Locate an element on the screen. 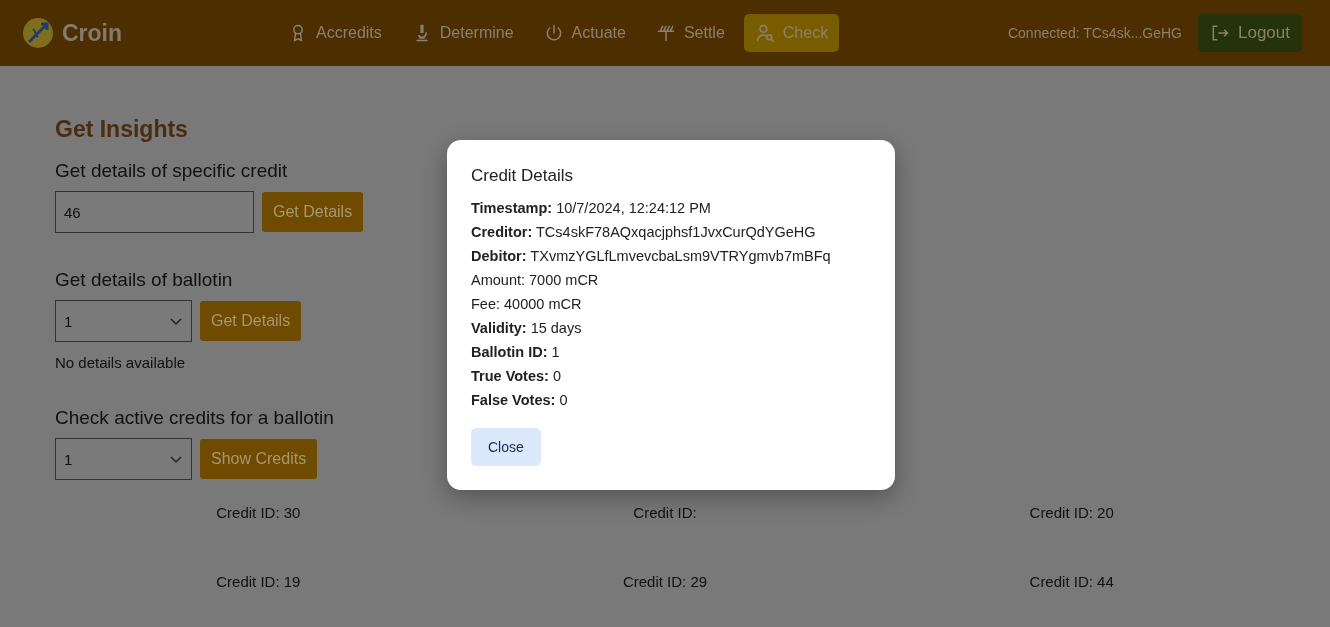 The image size is (1330, 627). show-credits-button: Show Credits is located at coordinates (259, 459).